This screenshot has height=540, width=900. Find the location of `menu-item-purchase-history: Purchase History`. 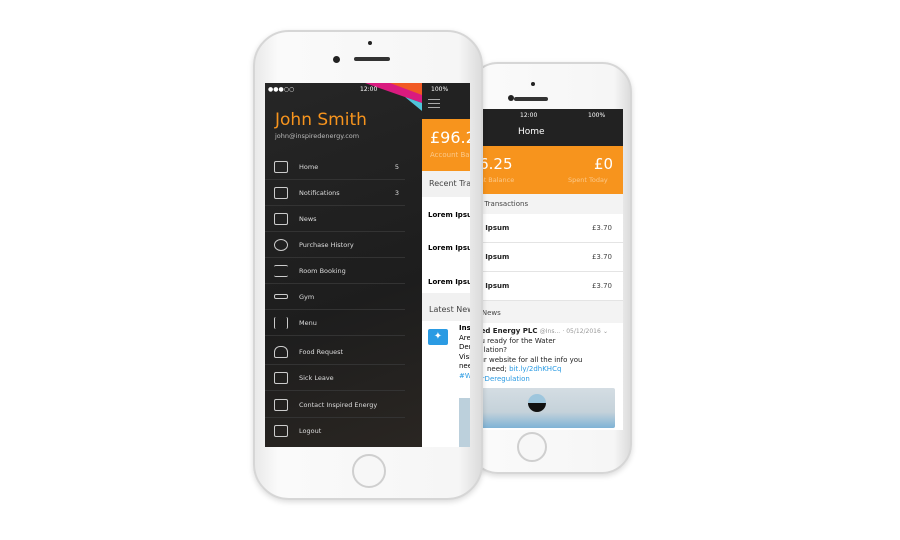

menu-item-purchase-history: Purchase History is located at coordinates (335, 245).